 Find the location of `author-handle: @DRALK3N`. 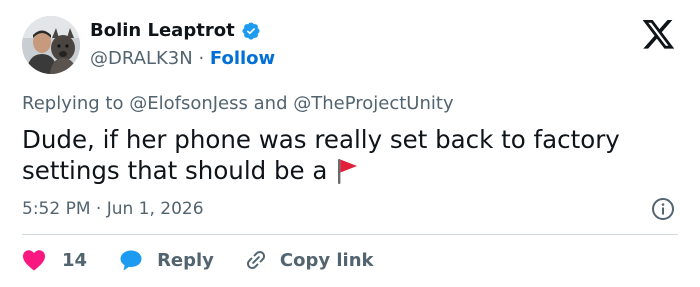

author-handle: @DRALK3N is located at coordinates (141, 58).